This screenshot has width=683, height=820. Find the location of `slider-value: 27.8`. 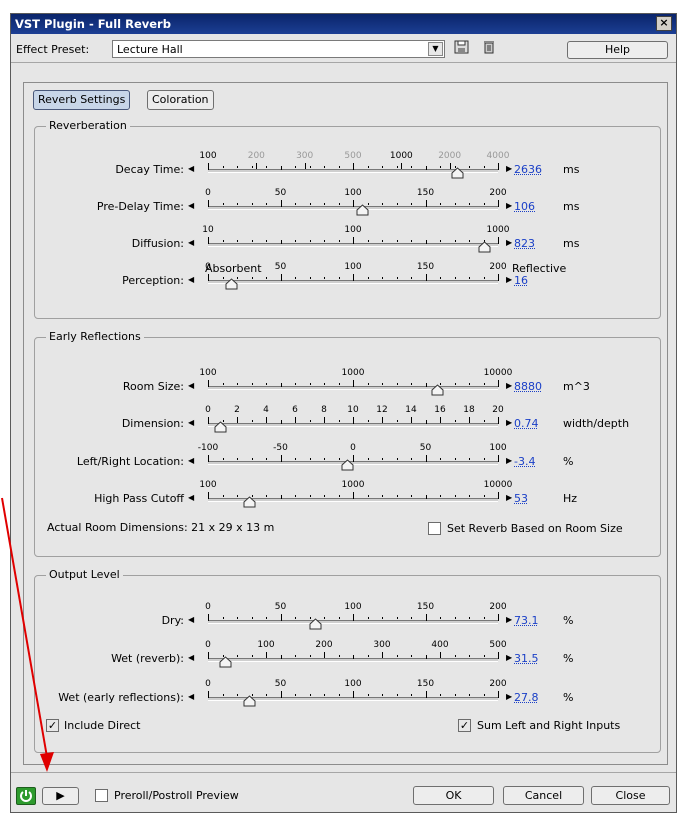

slider-value: 27.8 is located at coordinates (526, 697).